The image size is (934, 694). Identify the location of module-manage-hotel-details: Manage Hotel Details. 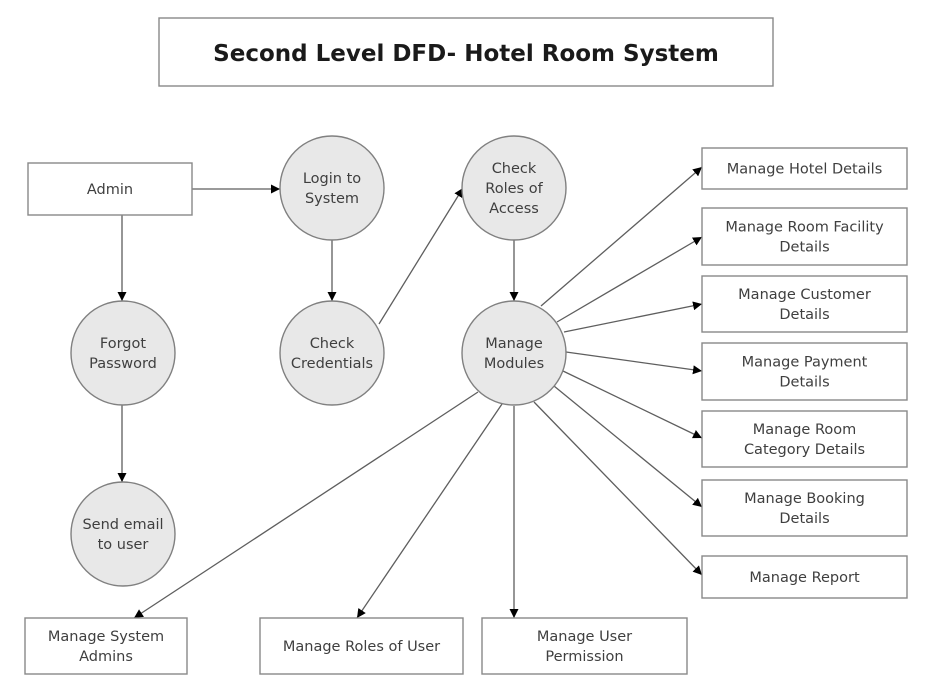
(804, 168).